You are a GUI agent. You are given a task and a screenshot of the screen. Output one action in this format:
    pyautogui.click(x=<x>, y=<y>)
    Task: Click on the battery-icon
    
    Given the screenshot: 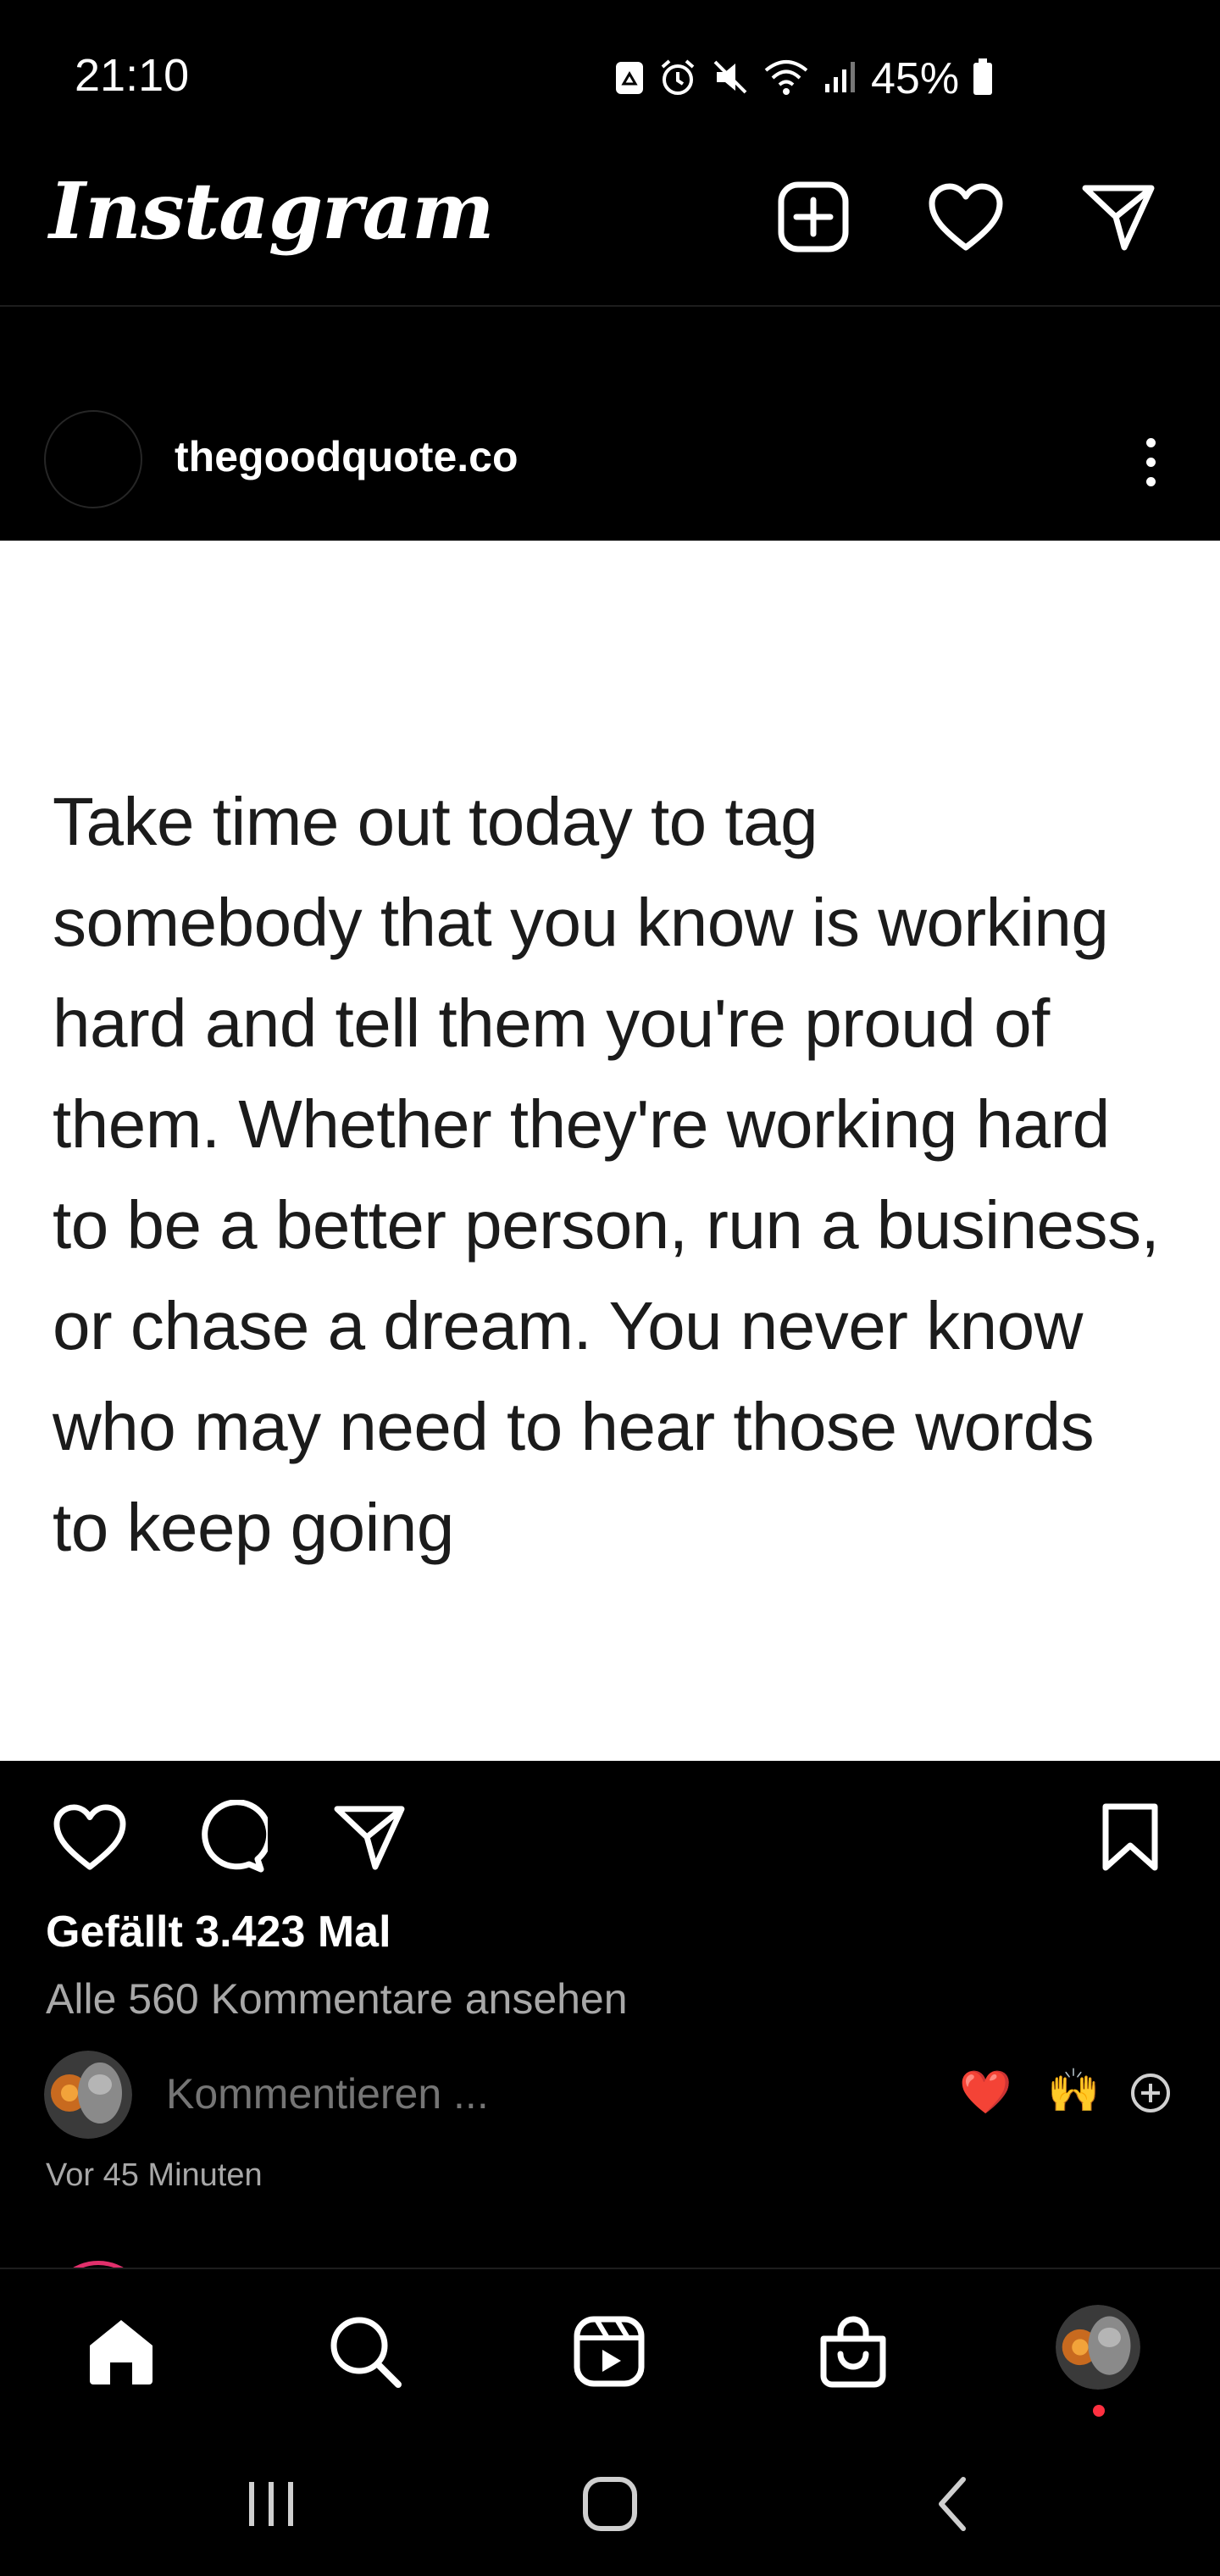 What is the action you would take?
    pyautogui.click(x=983, y=79)
    